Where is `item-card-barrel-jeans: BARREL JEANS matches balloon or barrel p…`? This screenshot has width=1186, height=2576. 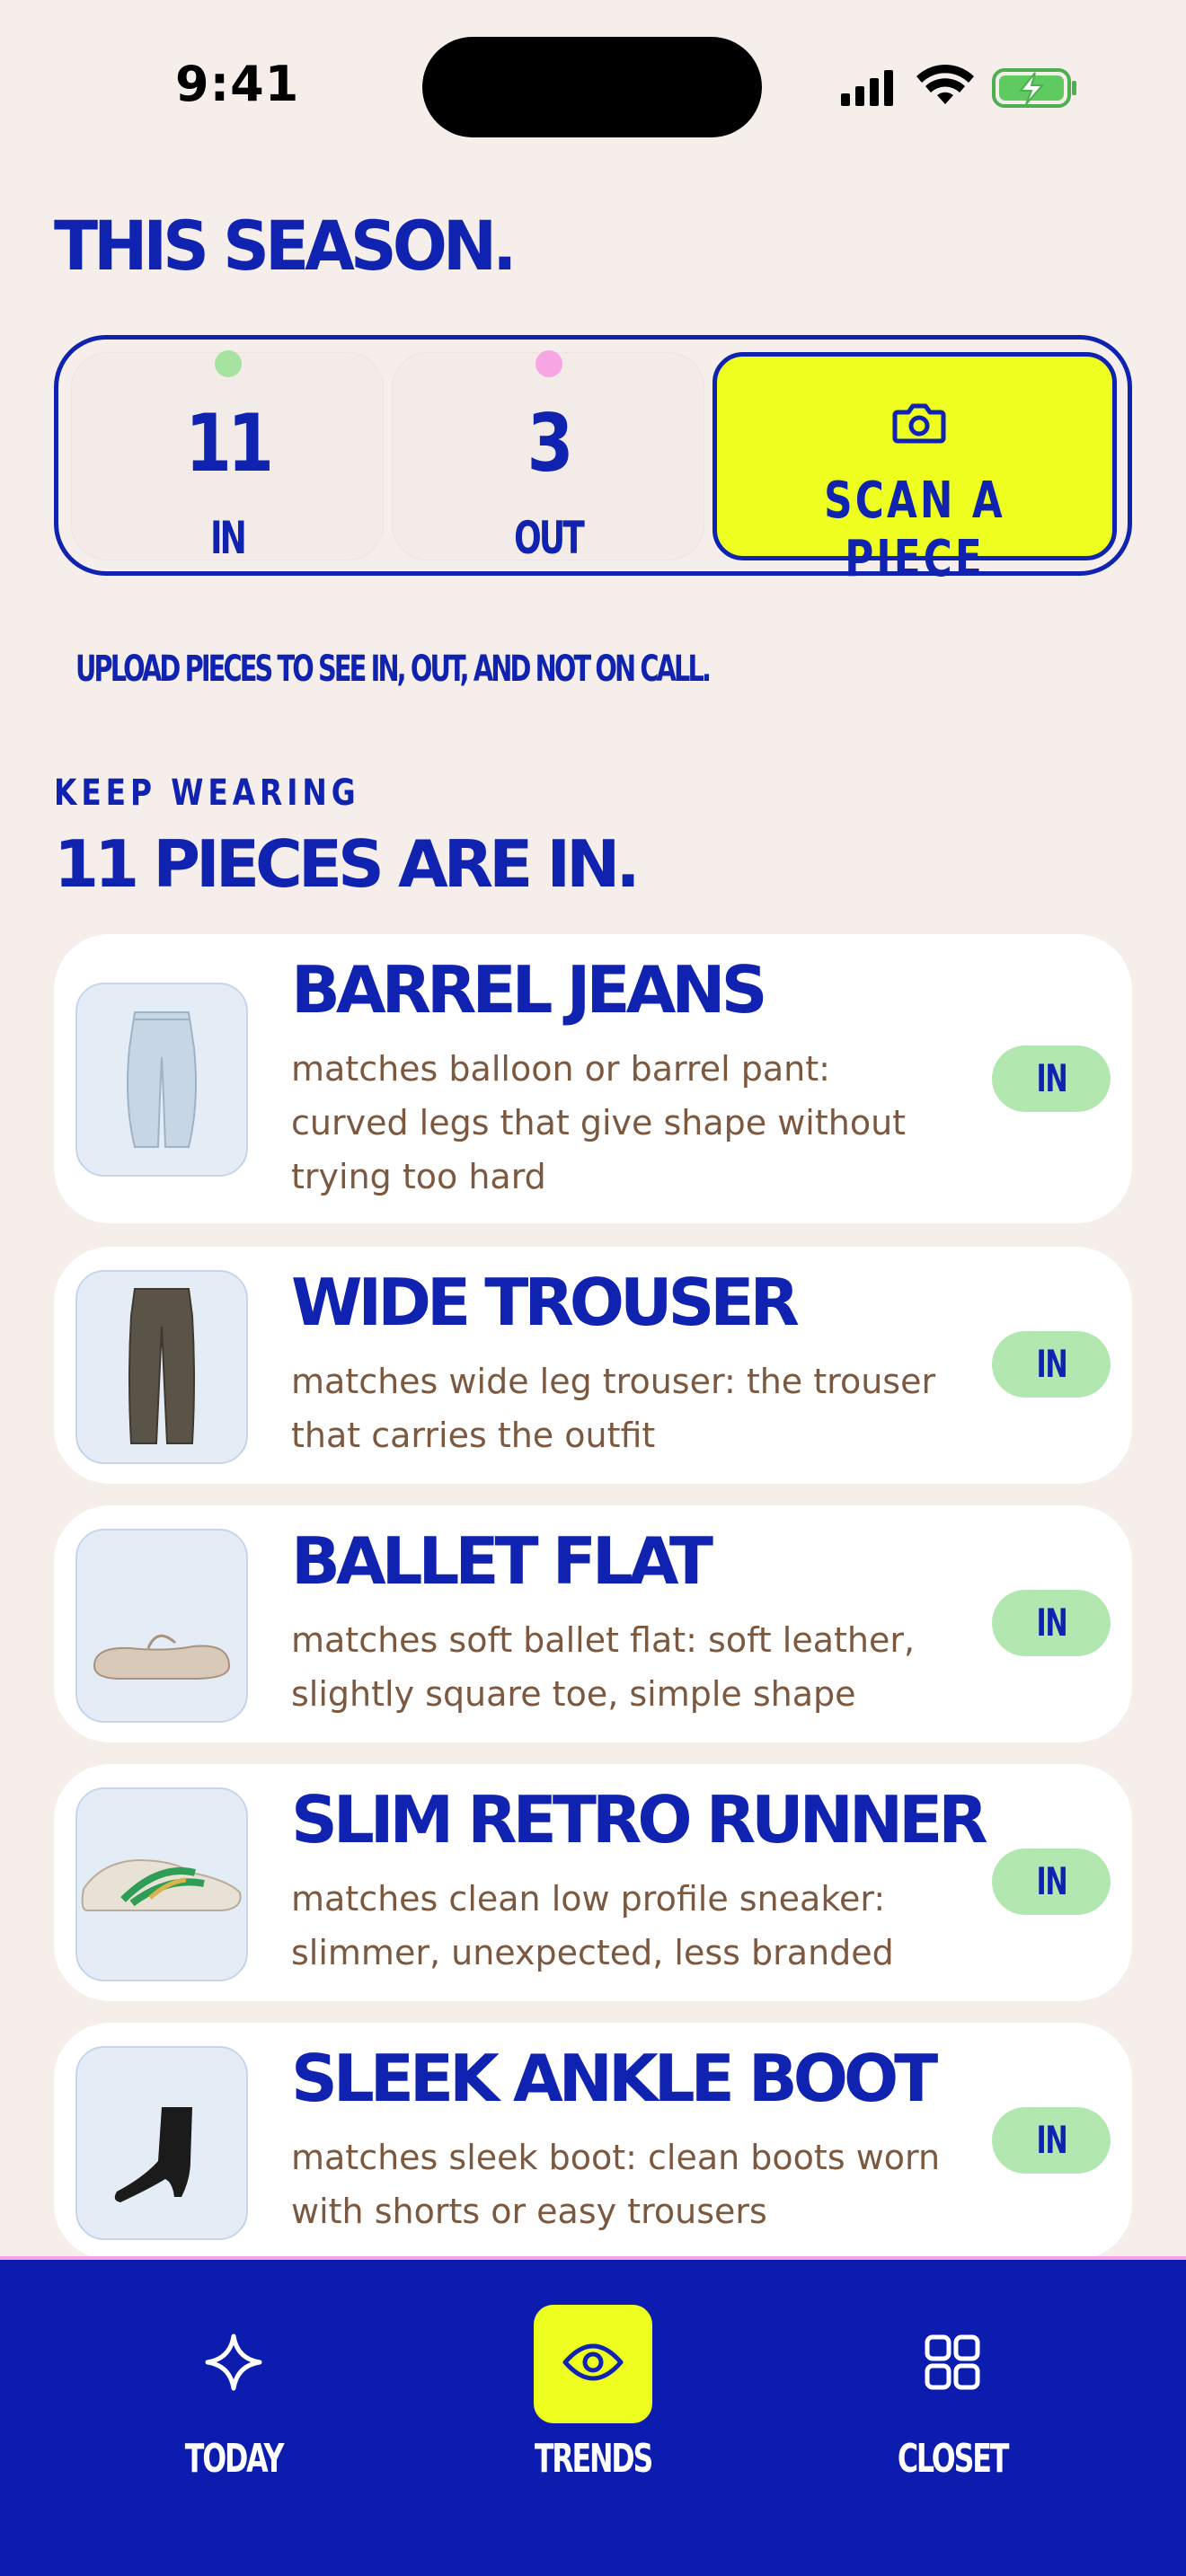
item-card-barrel-jeans: BARREL JEANS matches balloon or barrel p… is located at coordinates (593, 1078).